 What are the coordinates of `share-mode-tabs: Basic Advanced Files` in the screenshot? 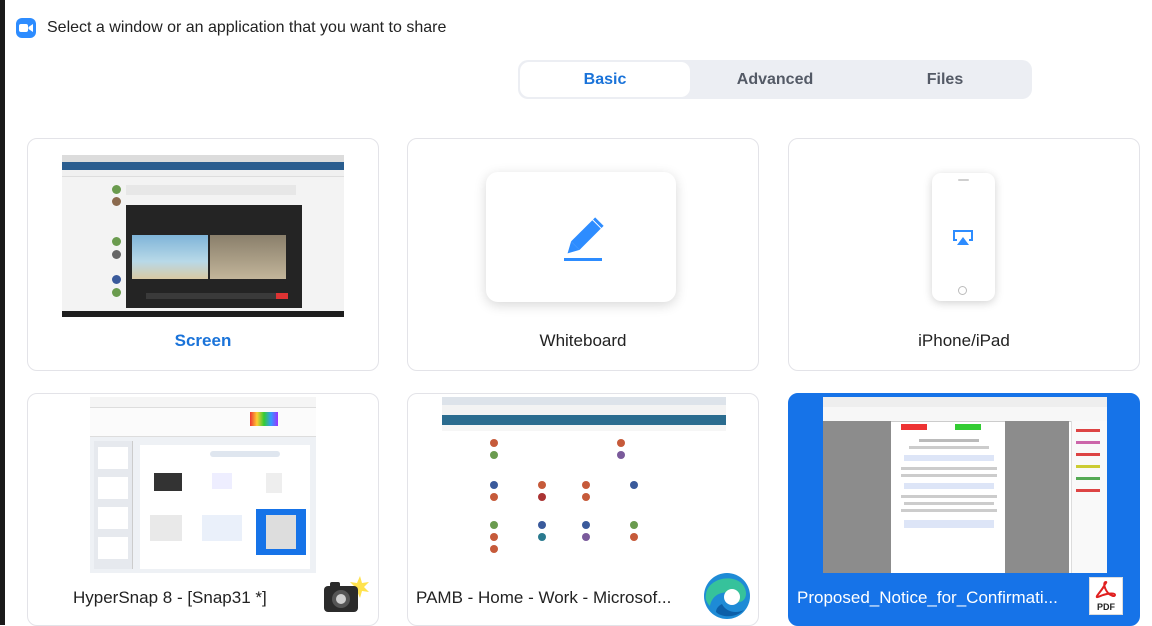 It's located at (775, 79).